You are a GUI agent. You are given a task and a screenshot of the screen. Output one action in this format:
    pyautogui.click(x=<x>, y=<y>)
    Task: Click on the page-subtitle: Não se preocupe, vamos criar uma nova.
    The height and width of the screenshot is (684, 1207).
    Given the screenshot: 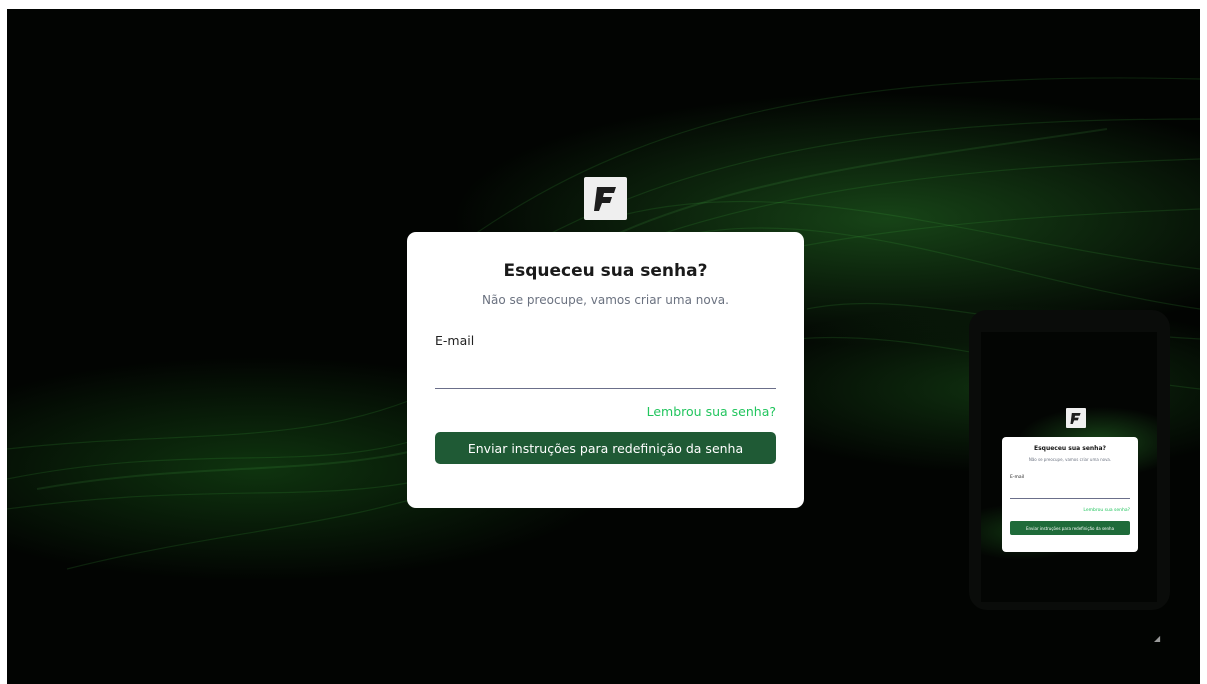 What is the action you would take?
    pyautogui.click(x=605, y=300)
    